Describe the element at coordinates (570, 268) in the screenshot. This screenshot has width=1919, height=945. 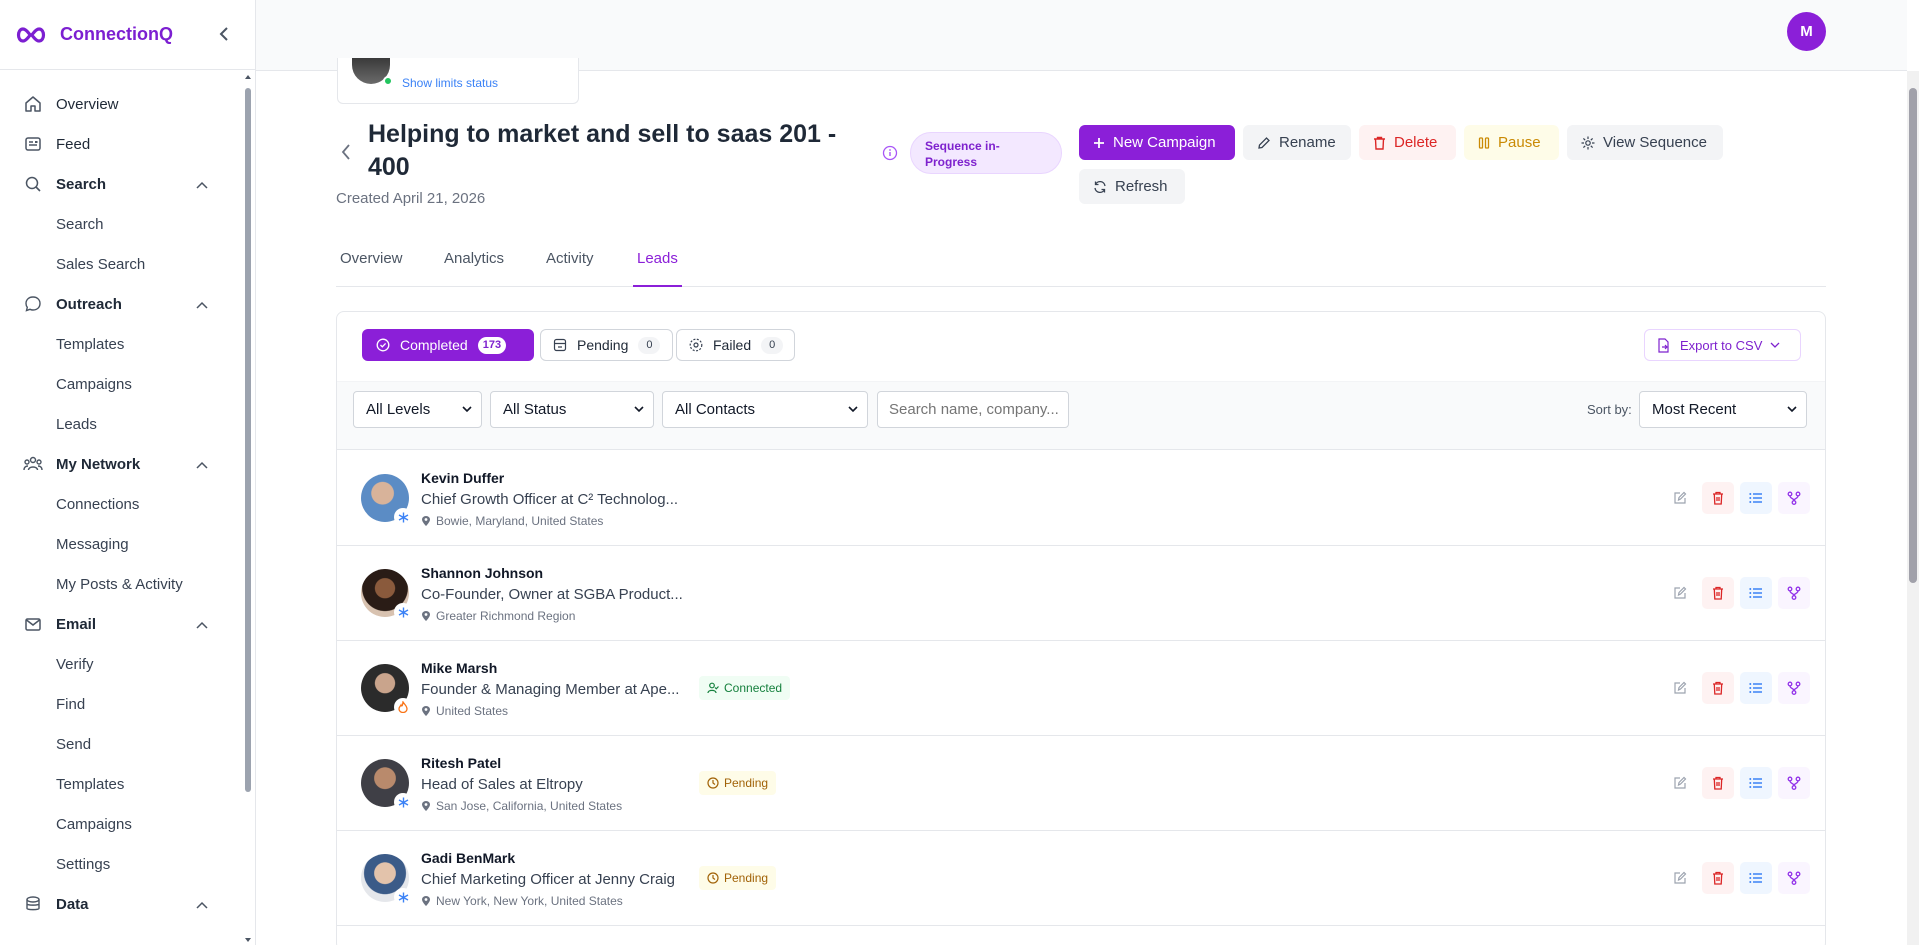
I see `tab-activity: Activity` at that location.